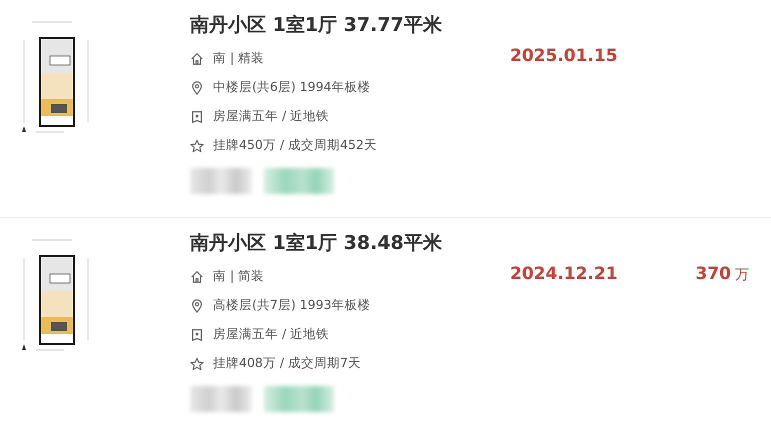 This screenshot has width=771, height=435. Describe the element at coordinates (564, 56) in the screenshot. I see `deal-date: 2025.01.15` at that location.